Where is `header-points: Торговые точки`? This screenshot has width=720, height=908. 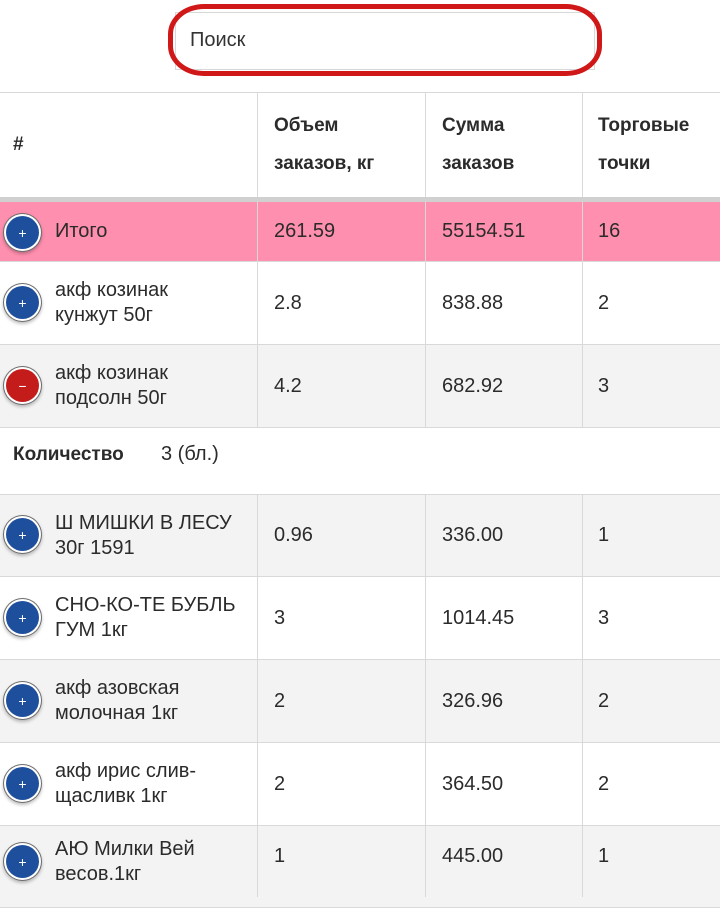
header-points: Торговые точки is located at coordinates (651, 145).